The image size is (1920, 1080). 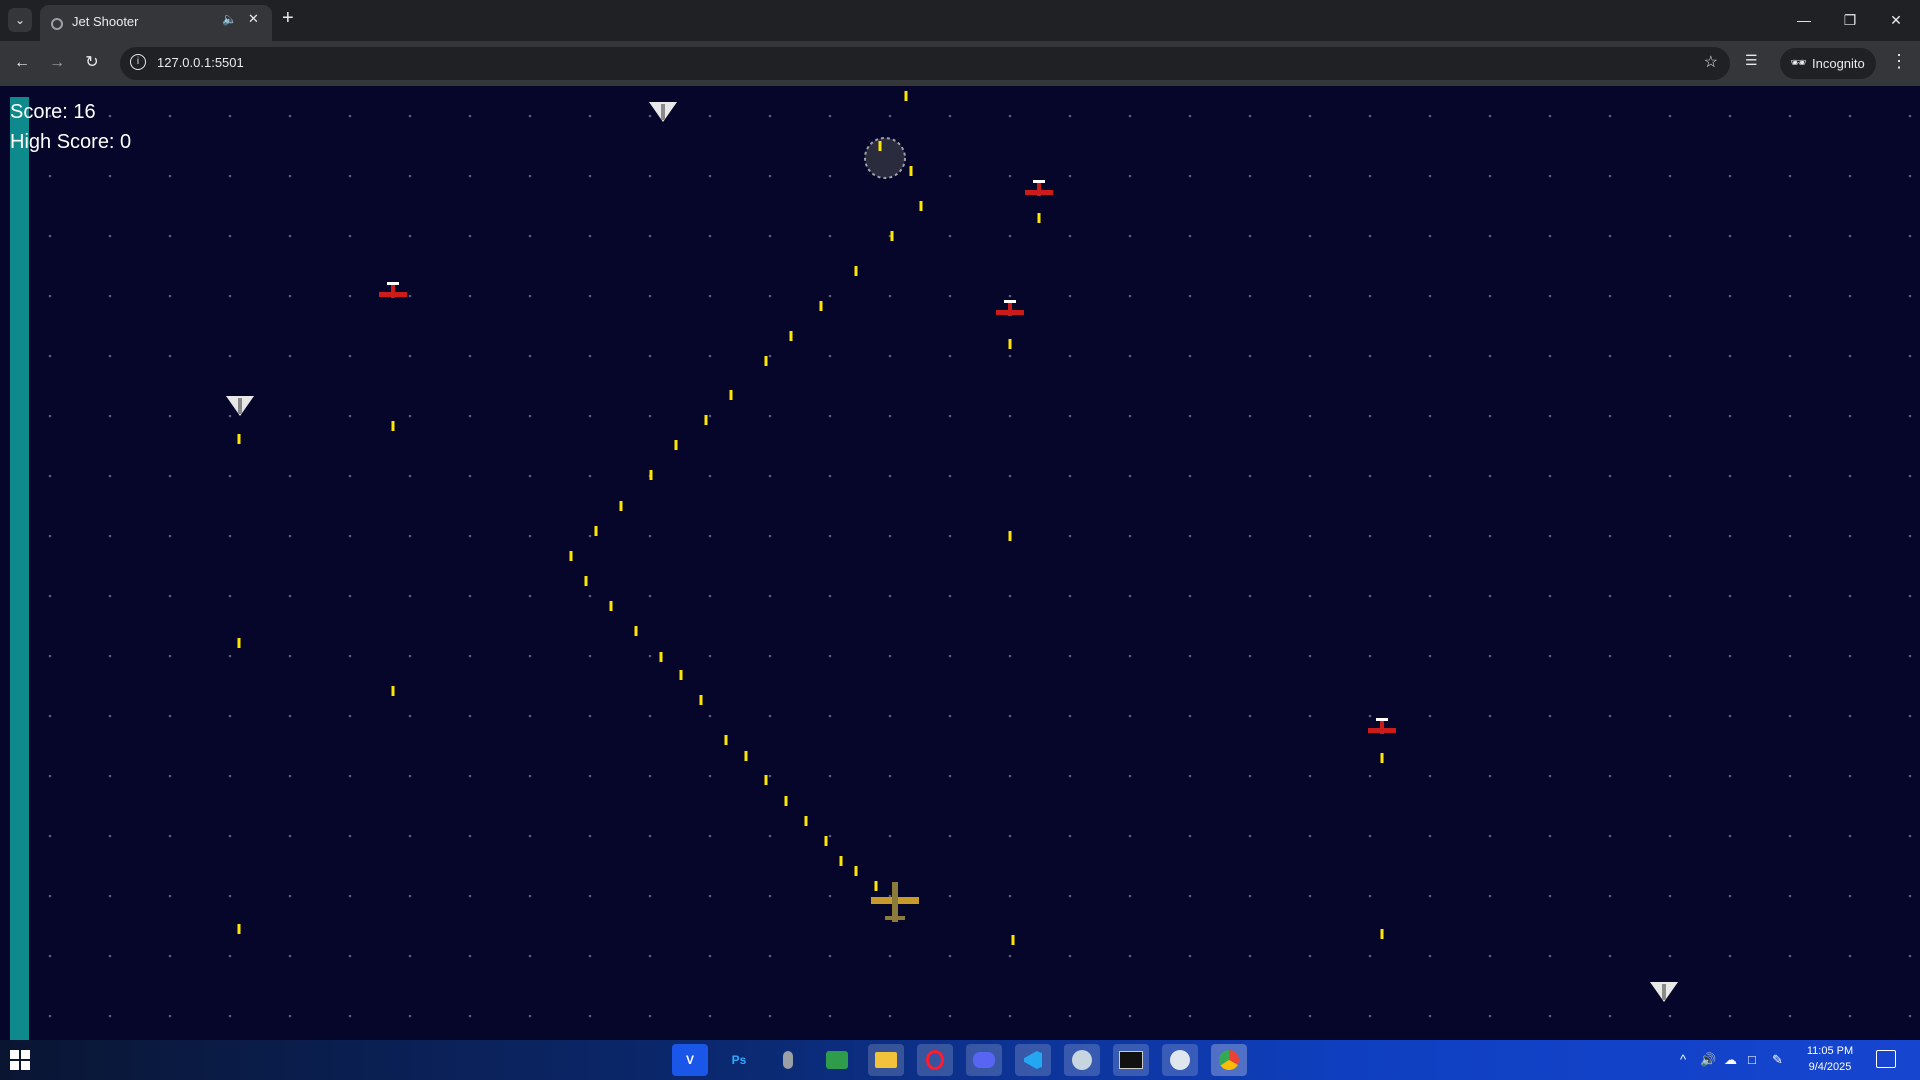 What do you see at coordinates (1804, 20) in the screenshot?
I see `minimize-button: —` at bounding box center [1804, 20].